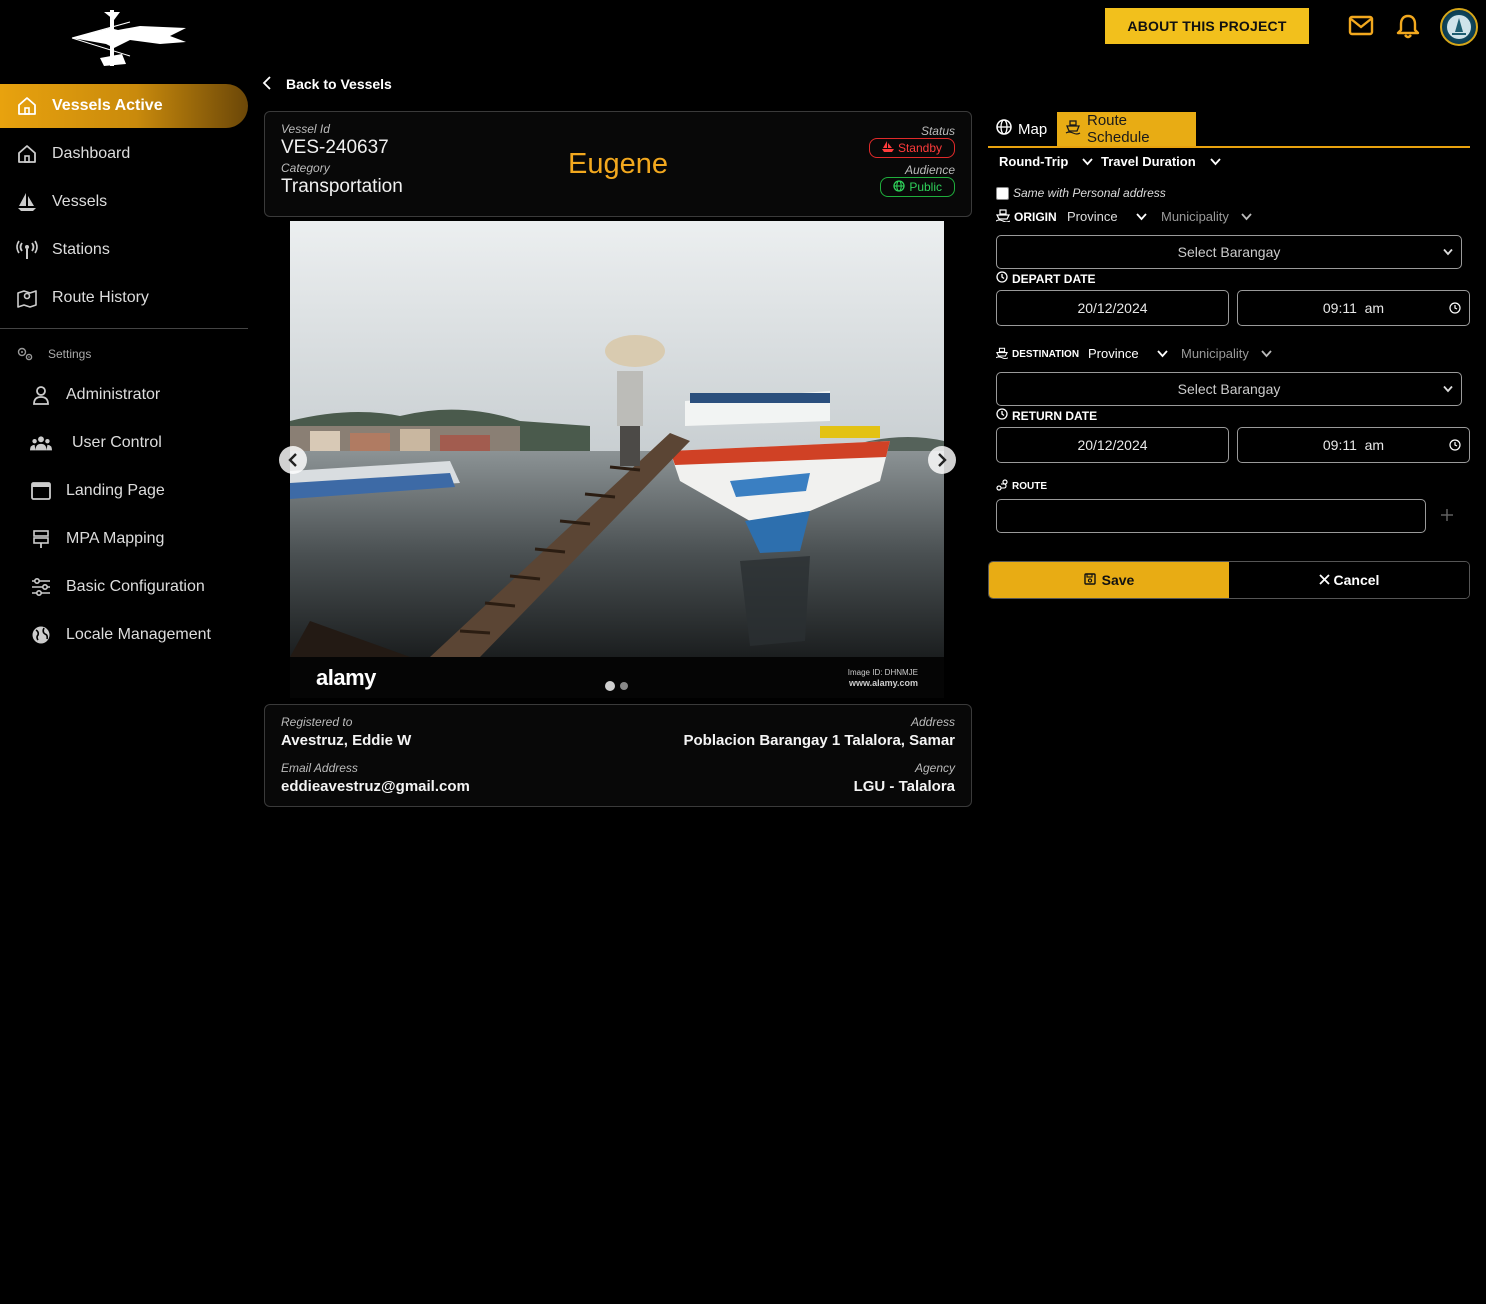 This screenshot has height=1304, width=1486. I want to click on same-address-checkbox: Same with Personal address, so click(1081, 193).